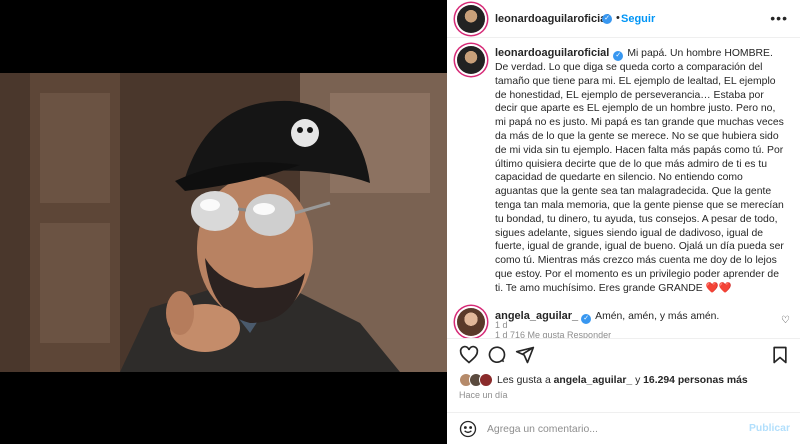 This screenshot has width=800, height=444. I want to click on follow-button: Seguir, so click(638, 19).